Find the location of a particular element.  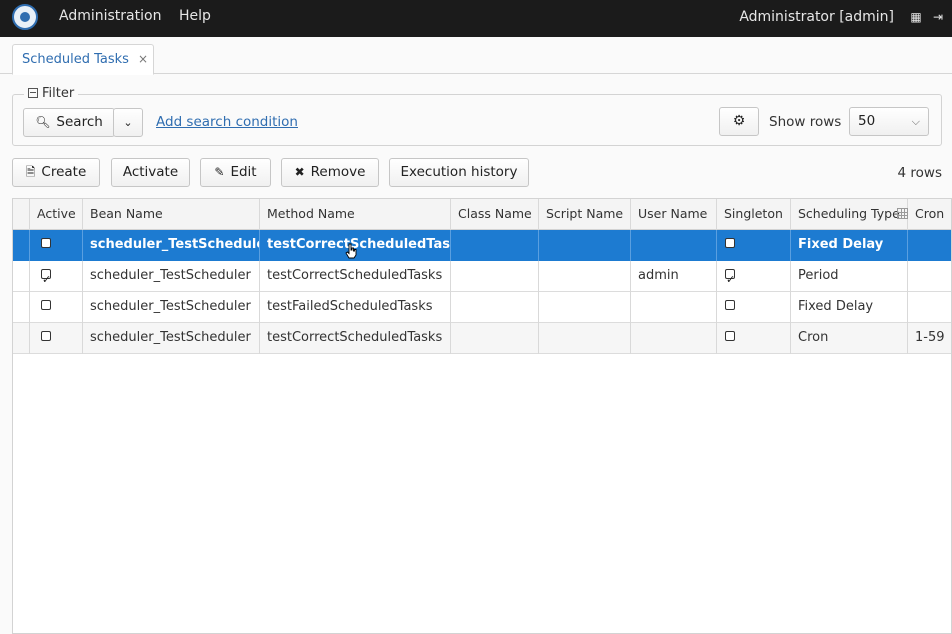

show-rows-select: 50 ⌵ is located at coordinates (889, 121).